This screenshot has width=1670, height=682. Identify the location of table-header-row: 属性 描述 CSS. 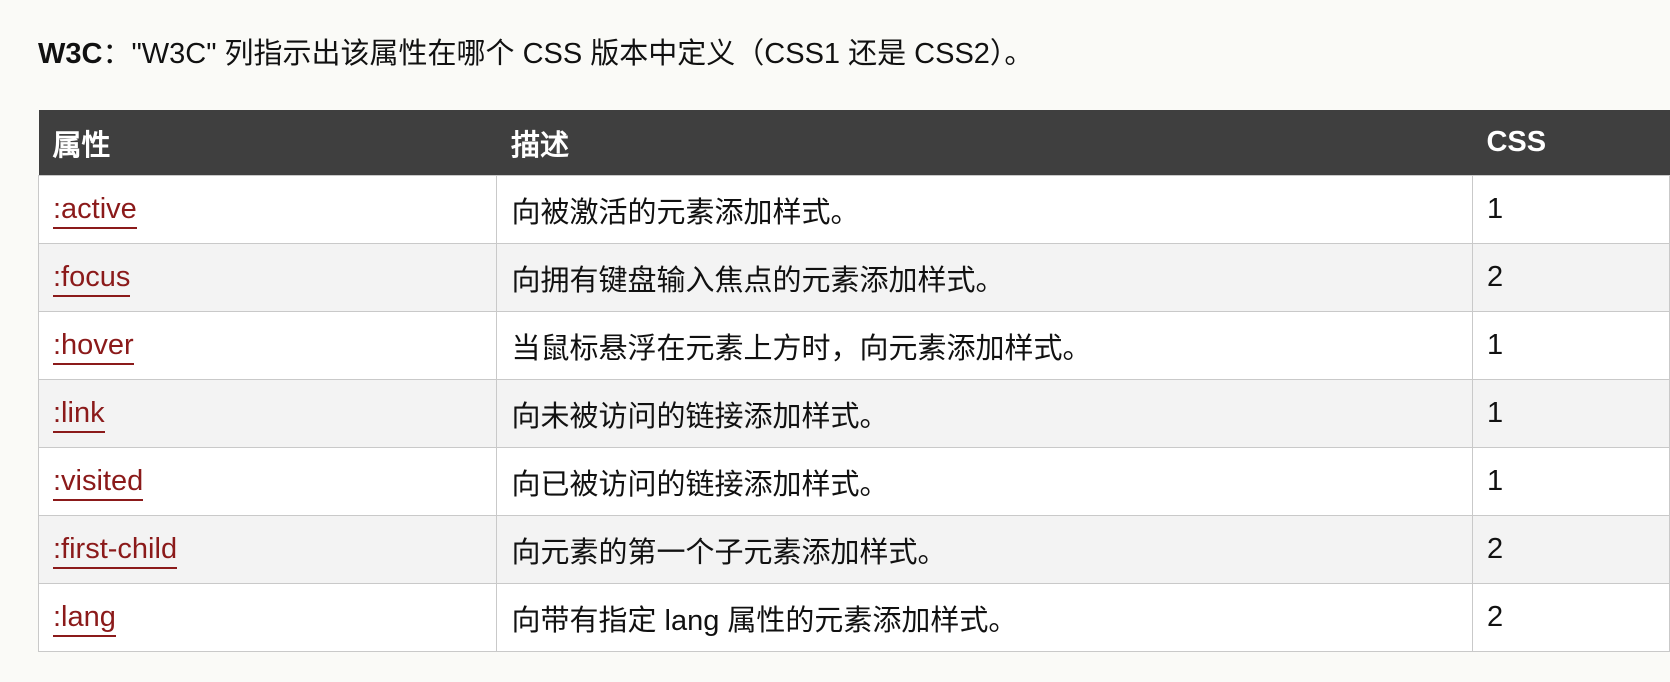
(854, 143).